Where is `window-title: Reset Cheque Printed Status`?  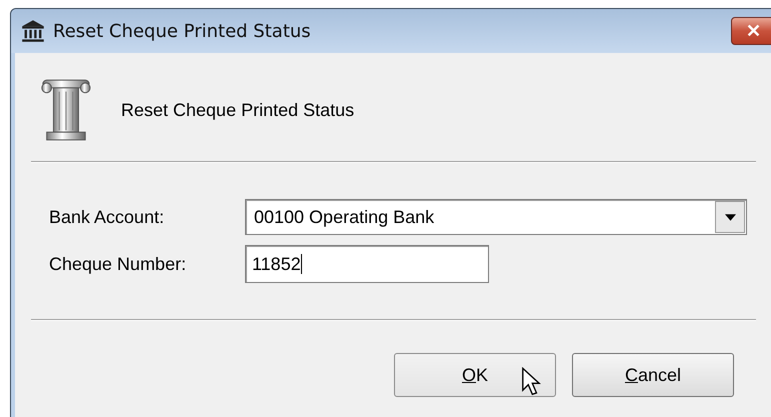 window-title: Reset Cheque Printed Status is located at coordinates (182, 31).